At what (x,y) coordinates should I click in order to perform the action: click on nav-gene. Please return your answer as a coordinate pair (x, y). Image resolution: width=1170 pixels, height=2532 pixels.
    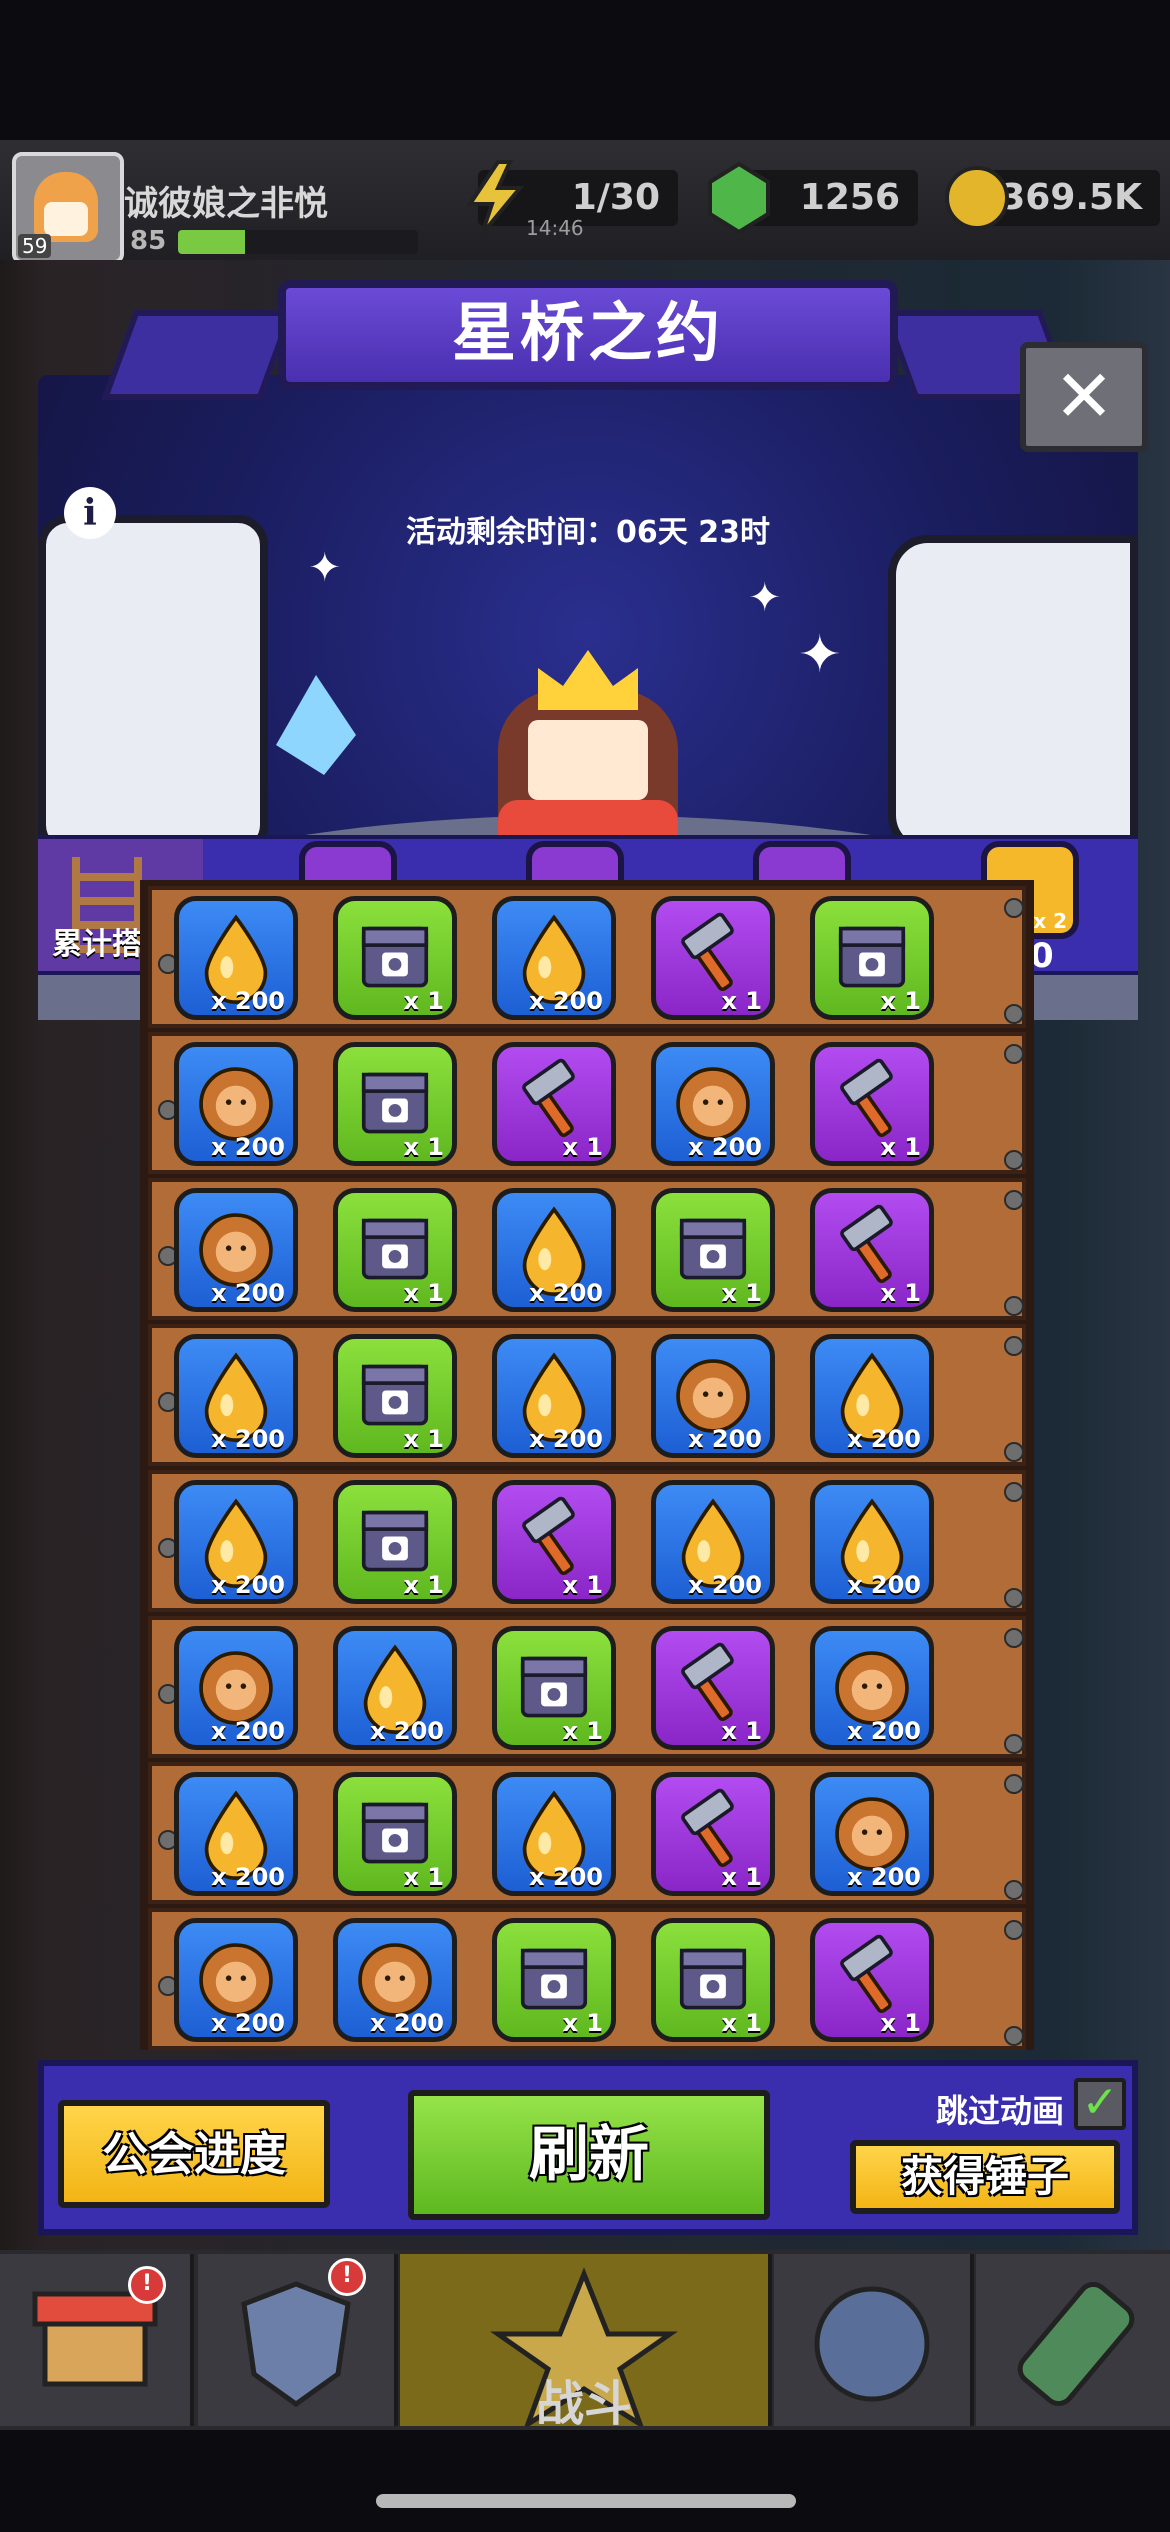
    Looking at the image, I should click on (1073, 2340).